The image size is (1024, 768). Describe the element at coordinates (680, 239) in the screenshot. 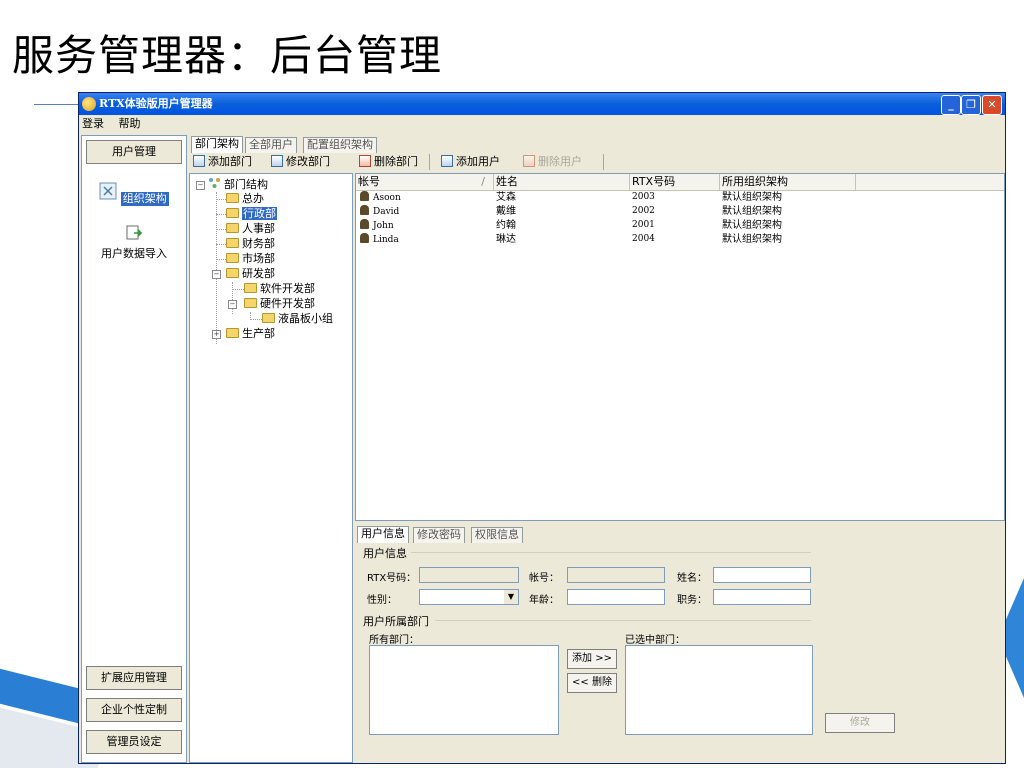

I see `table-row: Linda 琳达 2004 默认组织架构` at that location.